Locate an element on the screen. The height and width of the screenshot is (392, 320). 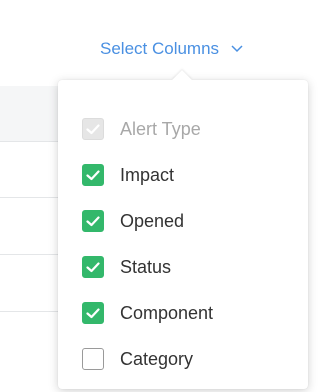
checkbox-alert-type is located at coordinates (93, 129).